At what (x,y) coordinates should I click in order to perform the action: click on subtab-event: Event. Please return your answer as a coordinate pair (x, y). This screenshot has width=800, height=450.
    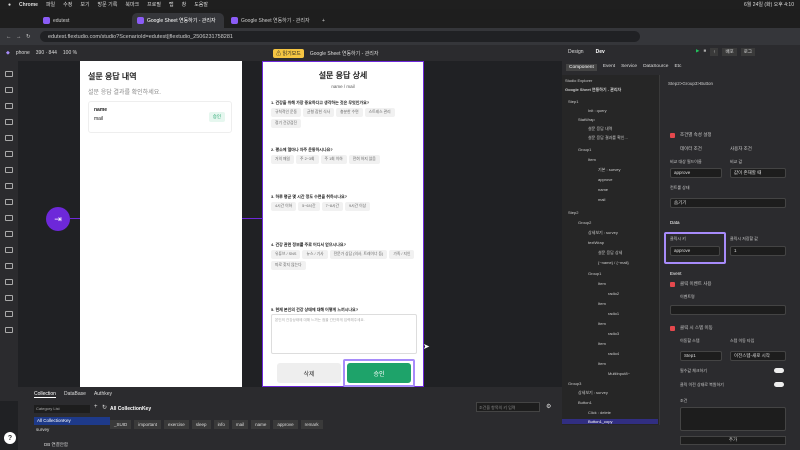
    Looking at the image, I should click on (609, 67).